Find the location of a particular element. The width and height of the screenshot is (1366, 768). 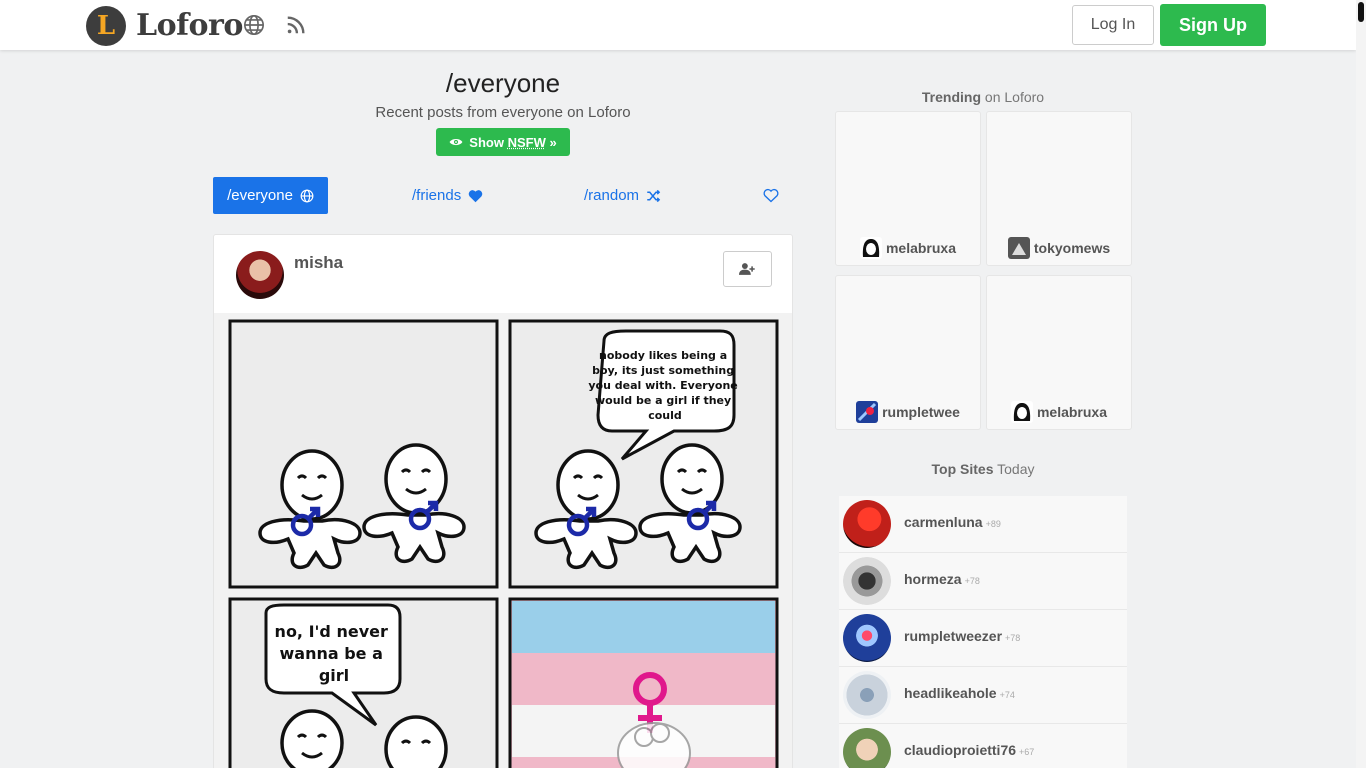

top-sites-heading: Top Sites Today is located at coordinates (983, 469).